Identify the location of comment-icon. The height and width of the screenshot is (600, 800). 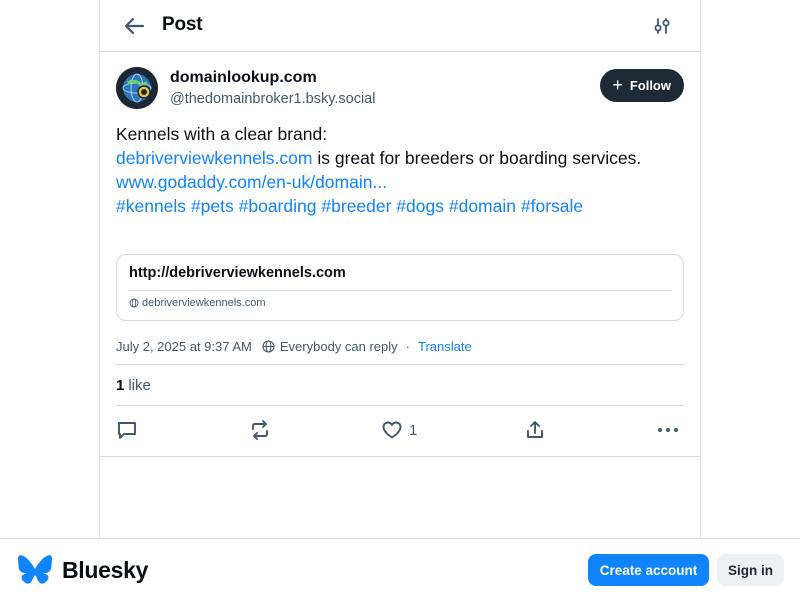
(127, 430).